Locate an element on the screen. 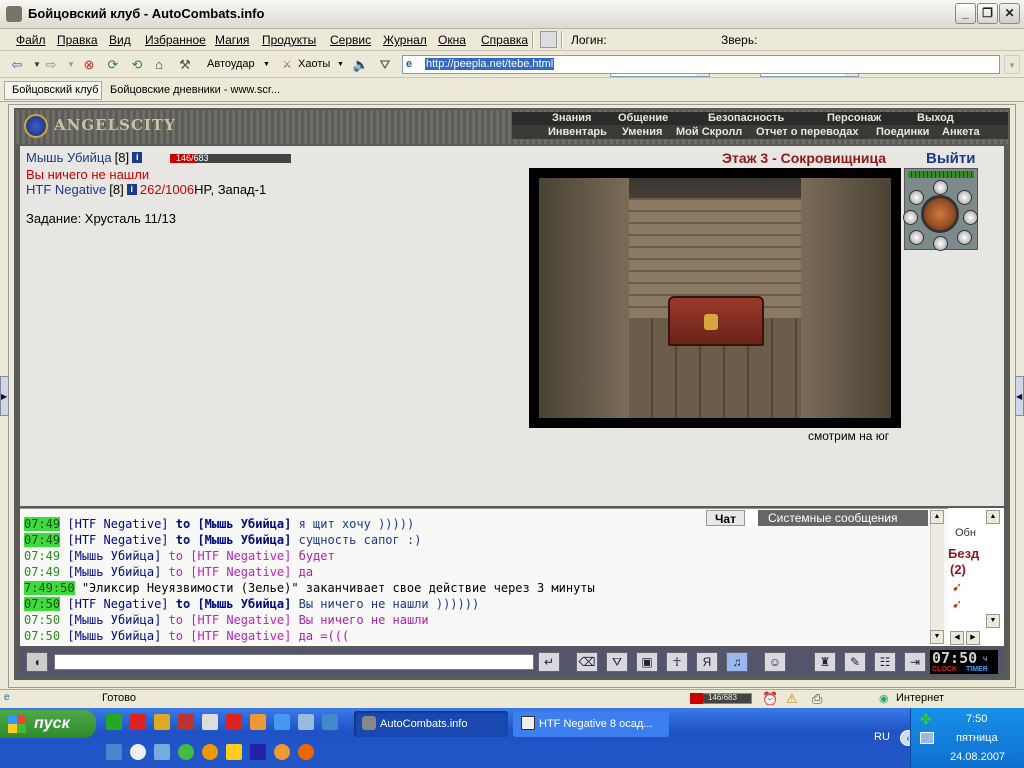 Image resolution: width=1024 pixels, height=768 pixels. chevron-down-icon: ▼ is located at coordinates (340, 64).